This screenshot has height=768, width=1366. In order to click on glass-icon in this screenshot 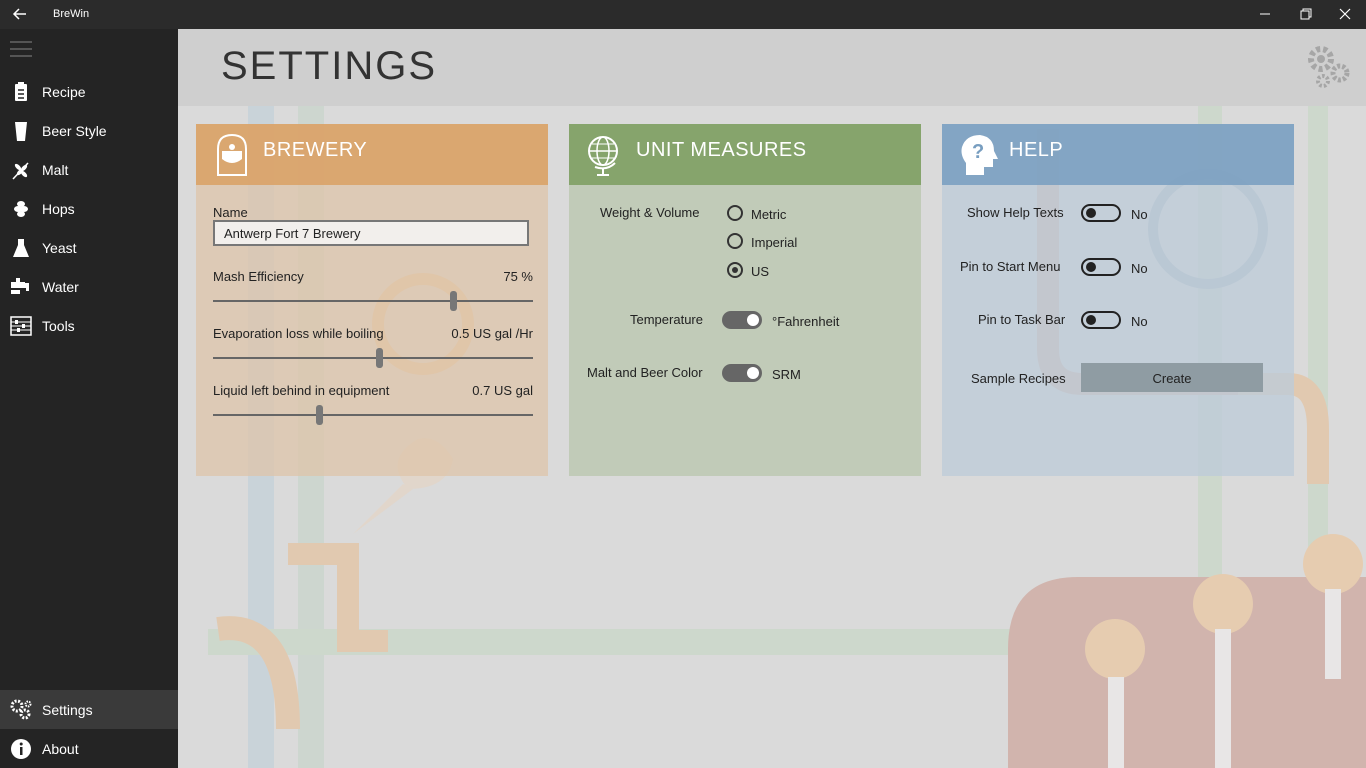, I will do `click(21, 131)`.